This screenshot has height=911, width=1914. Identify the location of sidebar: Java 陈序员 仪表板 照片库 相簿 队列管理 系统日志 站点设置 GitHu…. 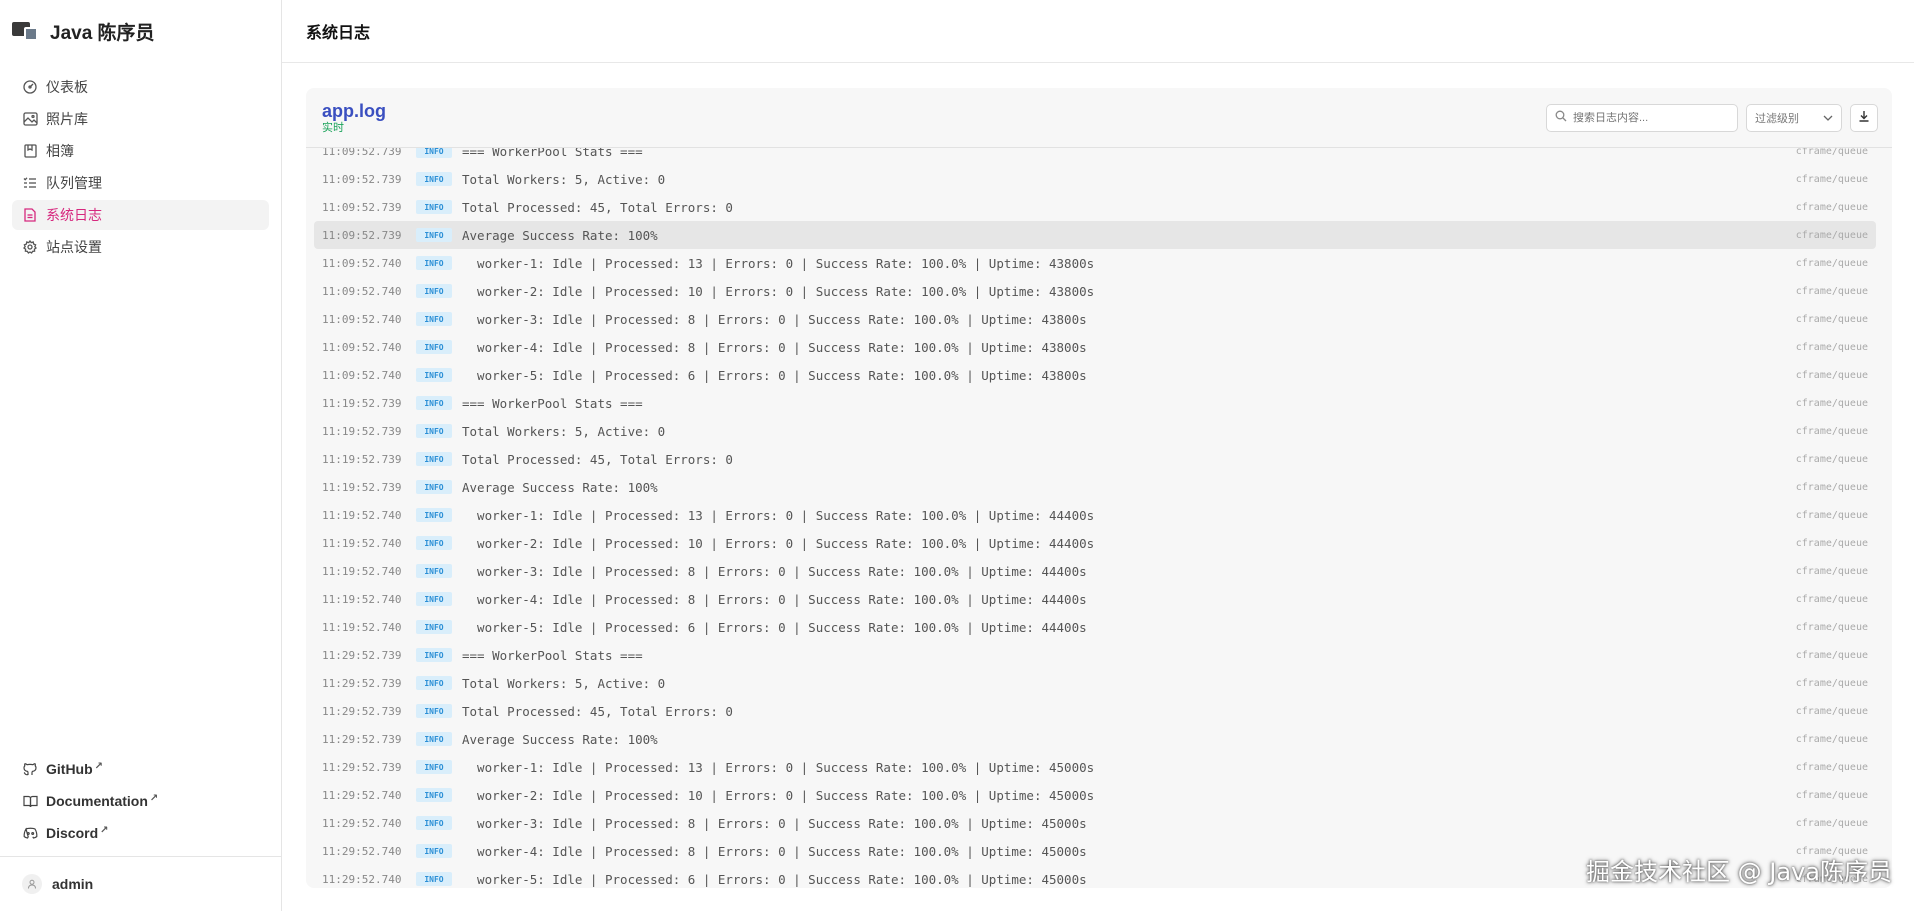
(141, 455).